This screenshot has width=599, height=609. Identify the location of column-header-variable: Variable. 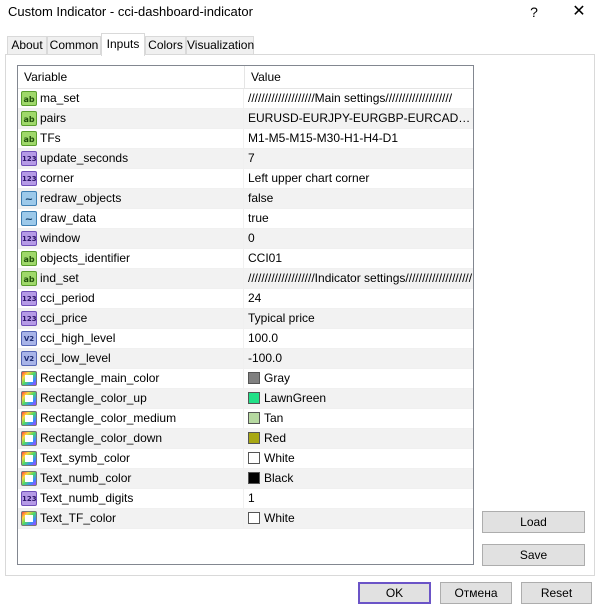
(131, 77).